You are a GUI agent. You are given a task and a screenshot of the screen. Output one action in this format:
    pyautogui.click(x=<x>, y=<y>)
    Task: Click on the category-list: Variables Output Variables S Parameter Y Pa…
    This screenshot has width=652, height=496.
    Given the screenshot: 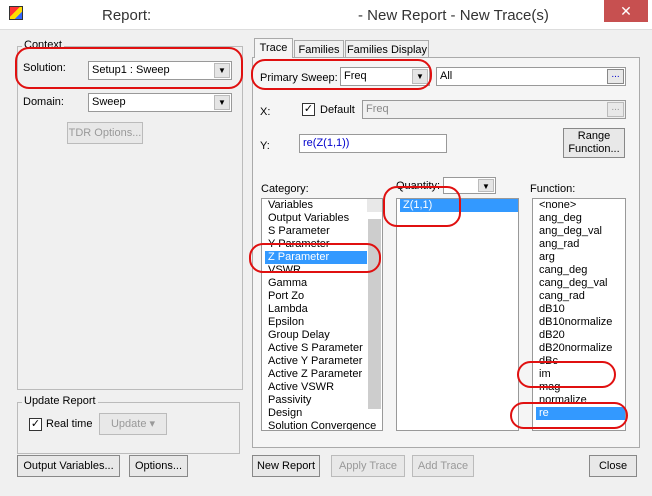 What is the action you would take?
    pyautogui.click(x=322, y=314)
    